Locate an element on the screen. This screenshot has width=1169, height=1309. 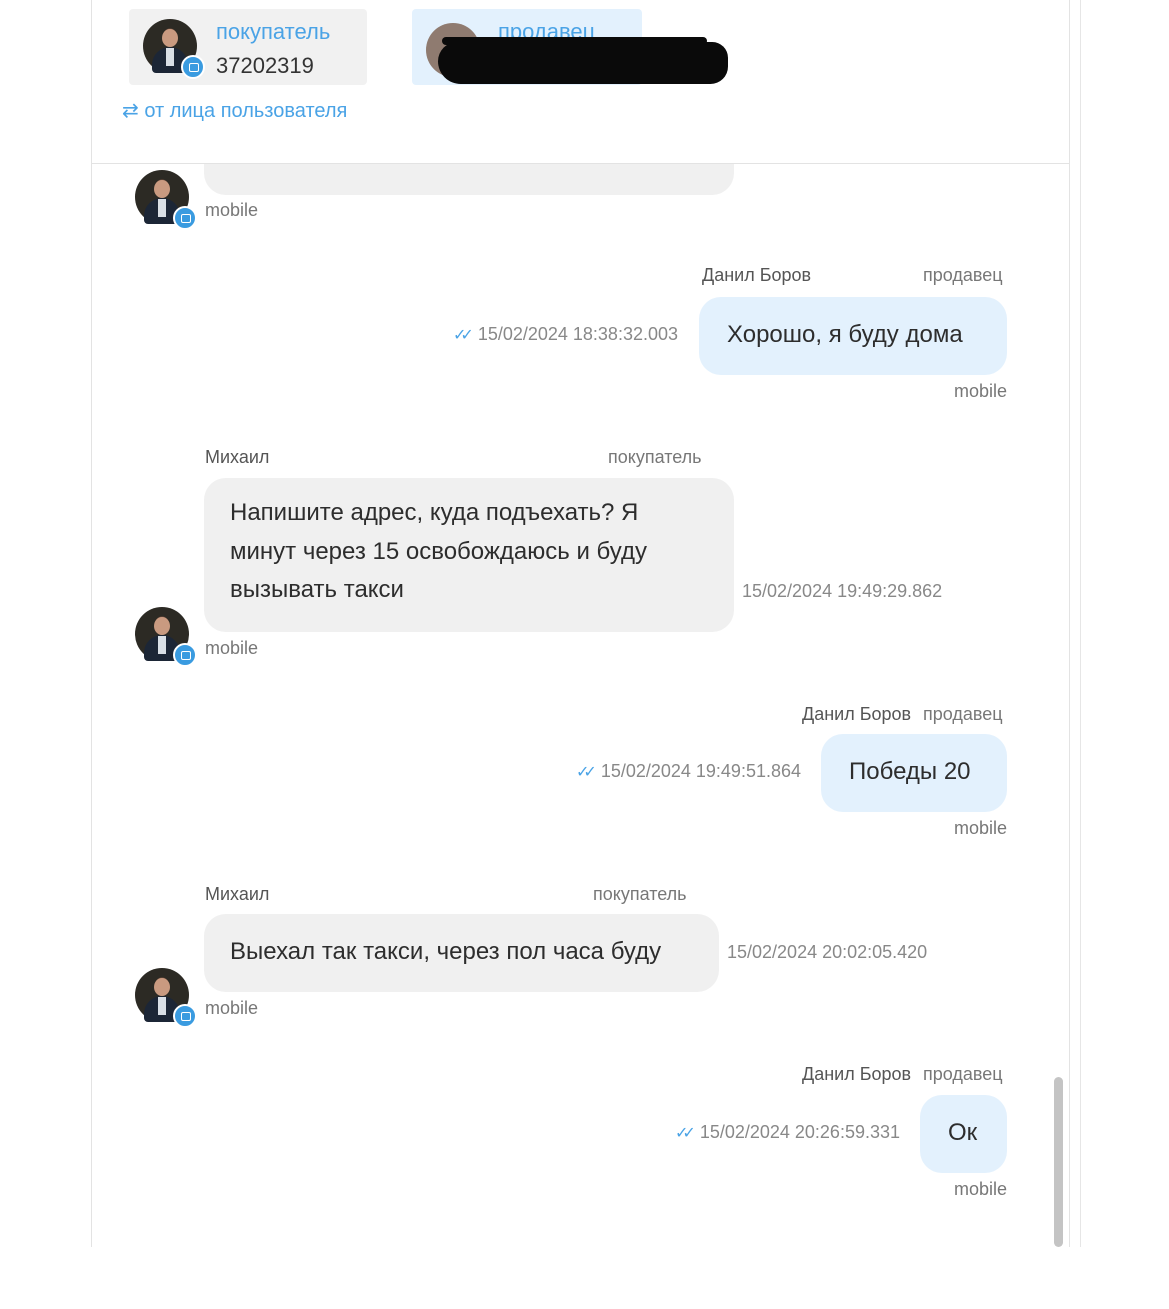
buyer-card: покупатель 37202319 is located at coordinates (248, 47).